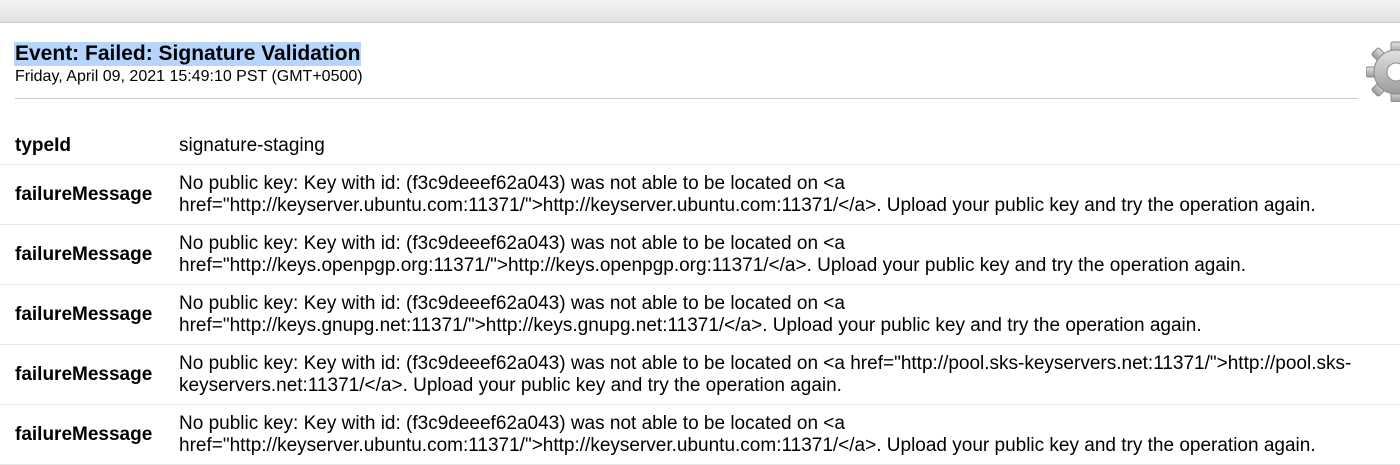  I want to click on window-top-strip, so click(700, 11).